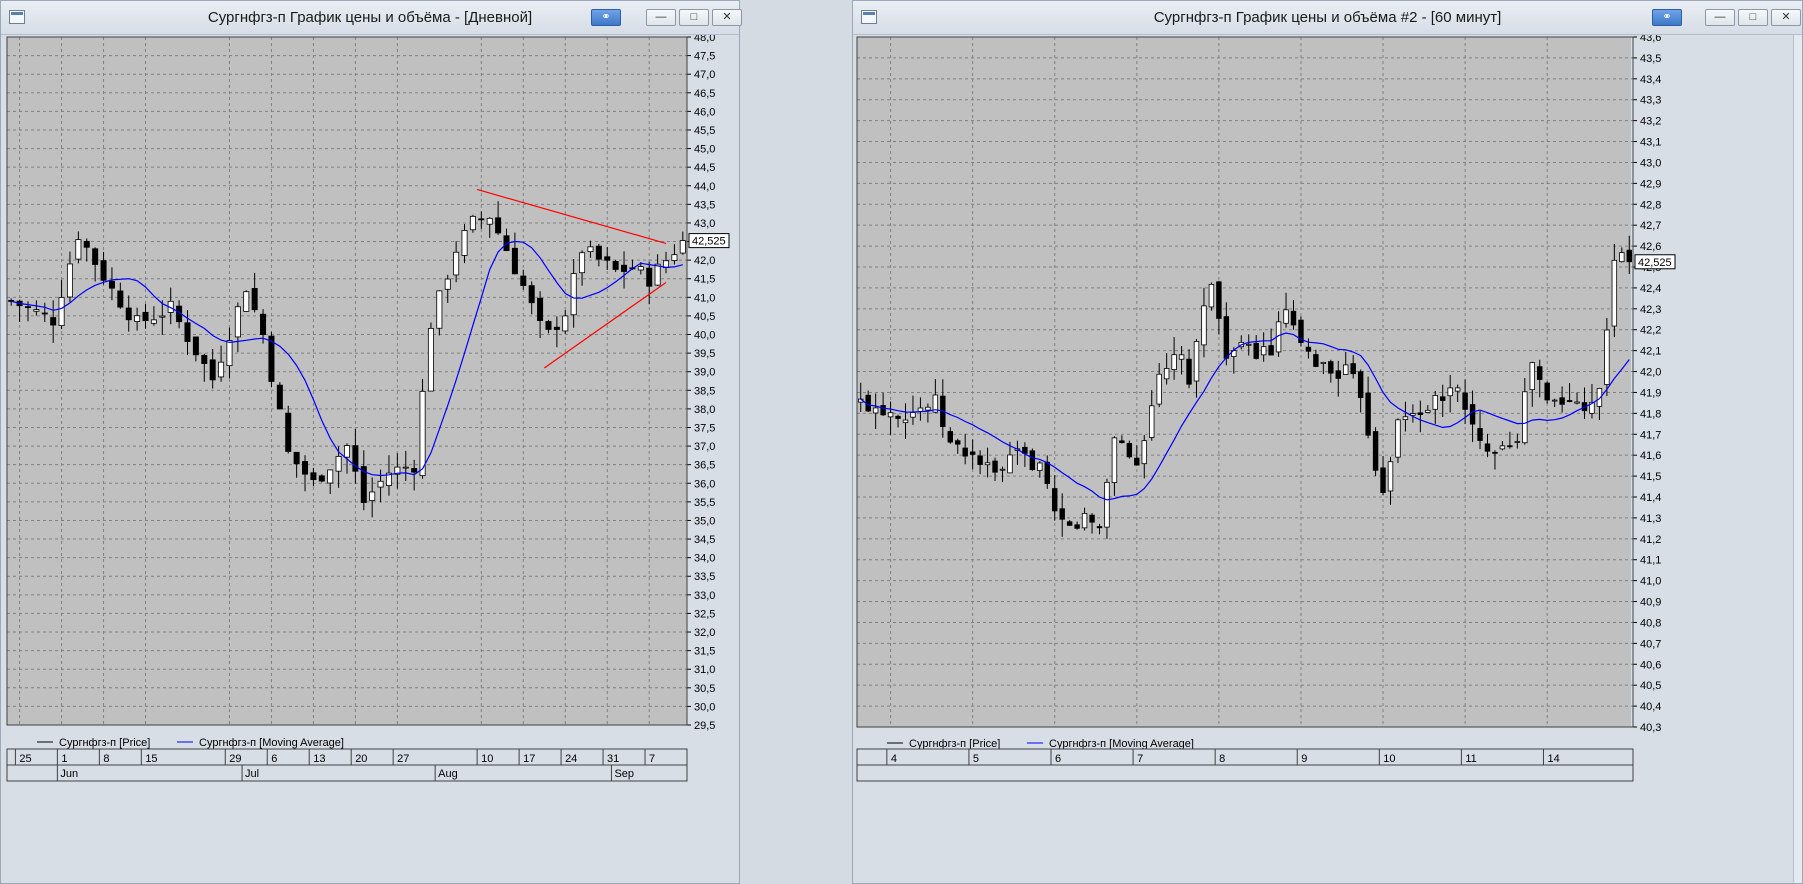 Image resolution: width=1803 pixels, height=884 pixels. Describe the element at coordinates (727, 17) in the screenshot. I see `close-button: ✕` at that location.